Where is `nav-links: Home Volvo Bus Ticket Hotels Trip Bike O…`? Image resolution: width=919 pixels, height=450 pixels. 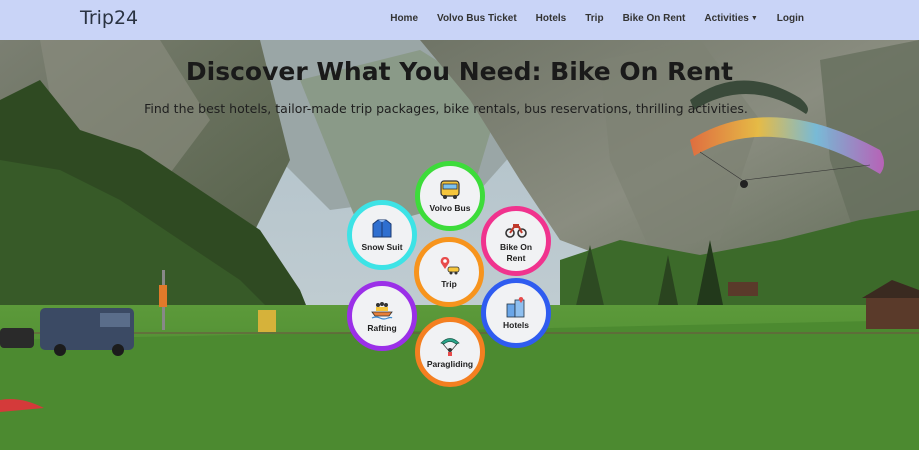 nav-links: Home Volvo Bus Ticket Hotels Trip Bike O… is located at coordinates (587, 18).